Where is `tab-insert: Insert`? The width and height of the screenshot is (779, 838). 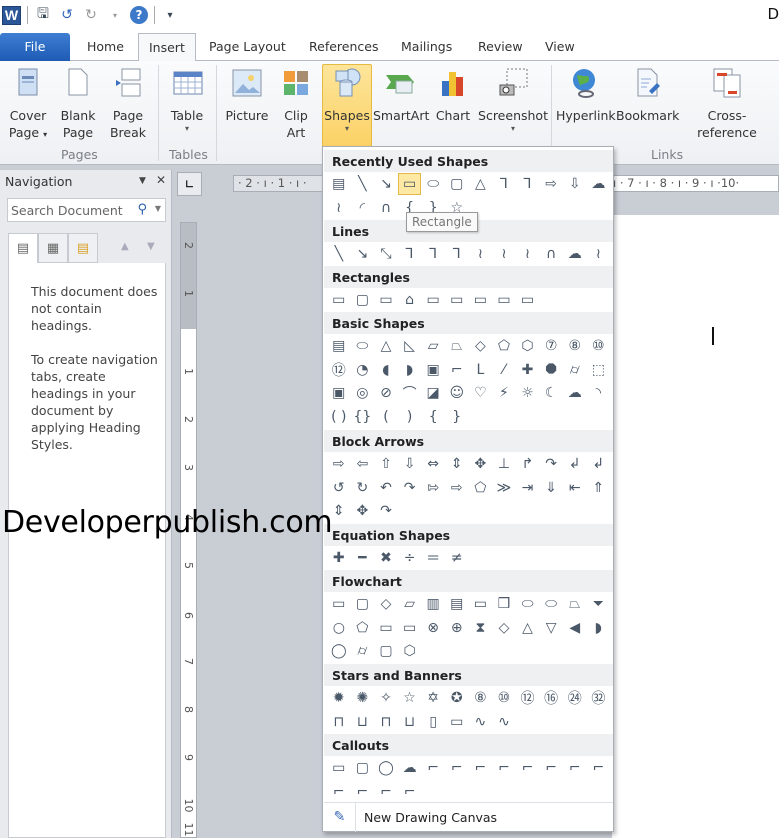 tab-insert: Insert is located at coordinates (167, 47).